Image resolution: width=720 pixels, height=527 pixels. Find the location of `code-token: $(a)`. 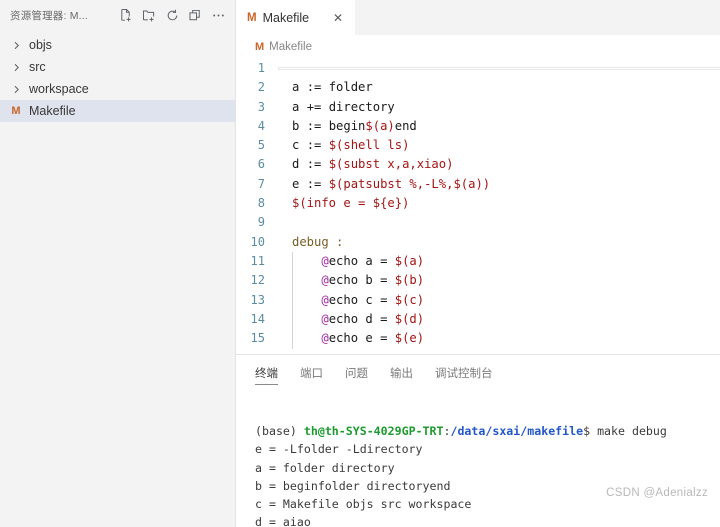

code-token: $(a) is located at coordinates (380, 125).